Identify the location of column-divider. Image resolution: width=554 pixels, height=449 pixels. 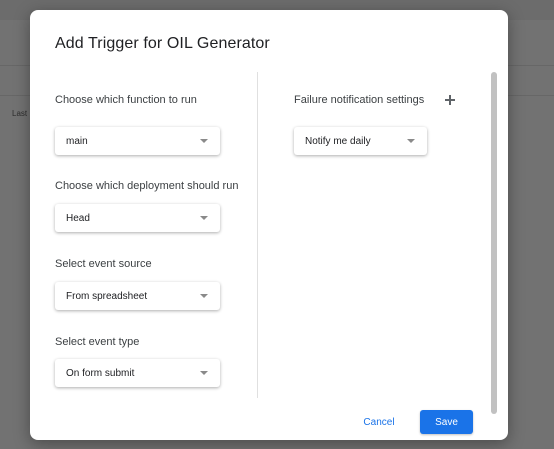
(257, 235).